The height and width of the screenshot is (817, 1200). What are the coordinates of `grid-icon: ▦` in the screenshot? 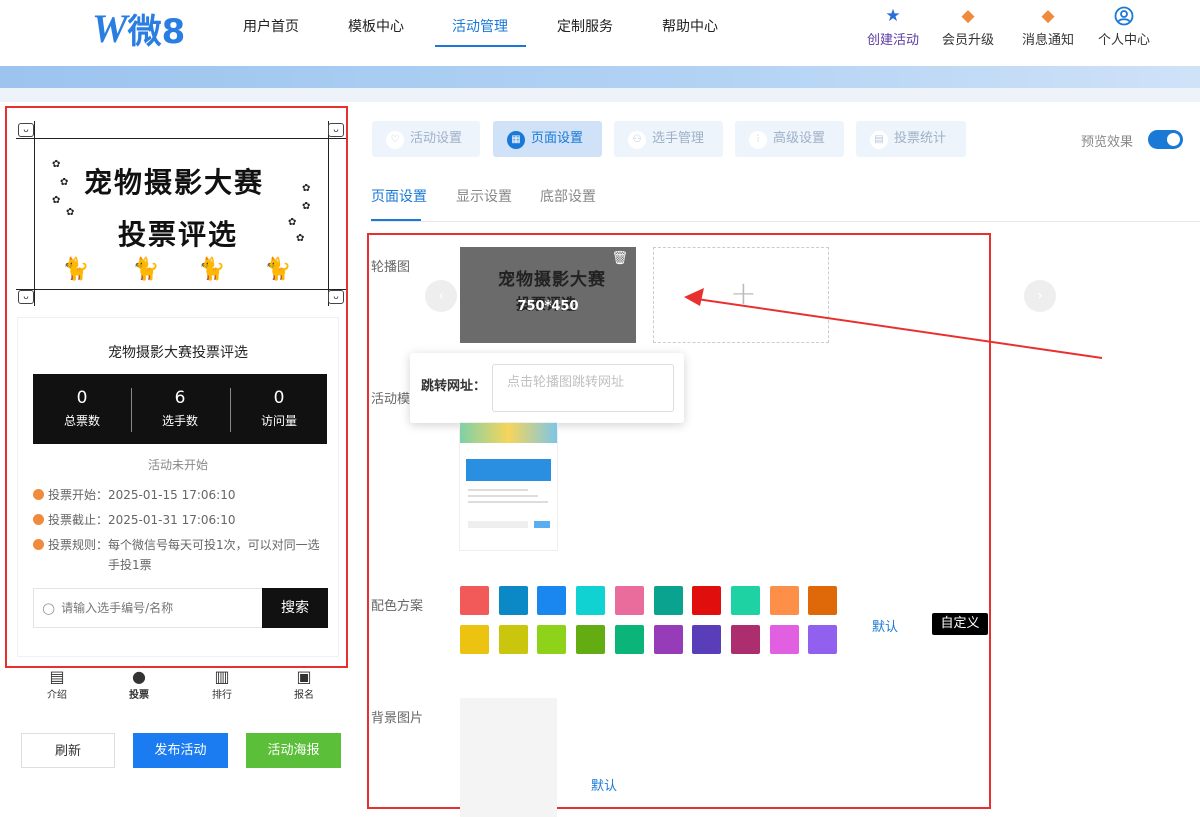 It's located at (516, 140).